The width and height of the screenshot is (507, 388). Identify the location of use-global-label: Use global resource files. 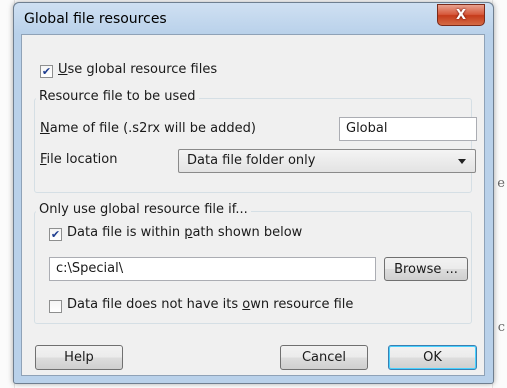
(137, 69).